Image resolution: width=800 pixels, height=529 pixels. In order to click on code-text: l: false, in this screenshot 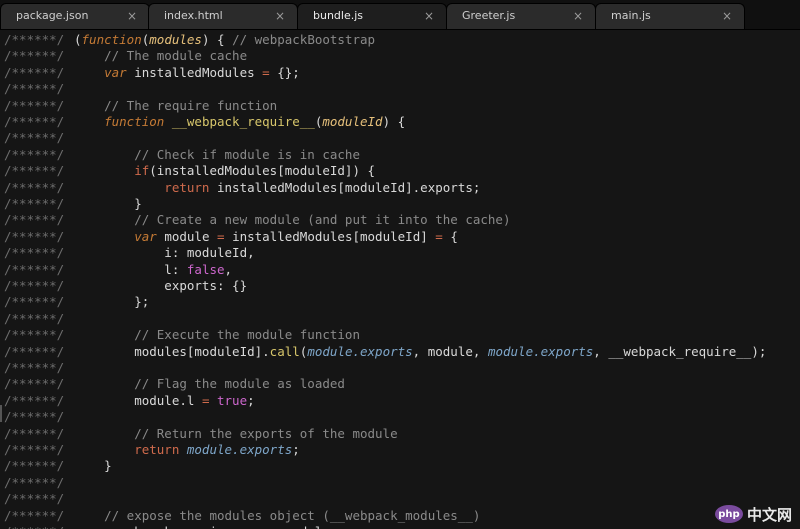, I will do `click(153, 269)`.